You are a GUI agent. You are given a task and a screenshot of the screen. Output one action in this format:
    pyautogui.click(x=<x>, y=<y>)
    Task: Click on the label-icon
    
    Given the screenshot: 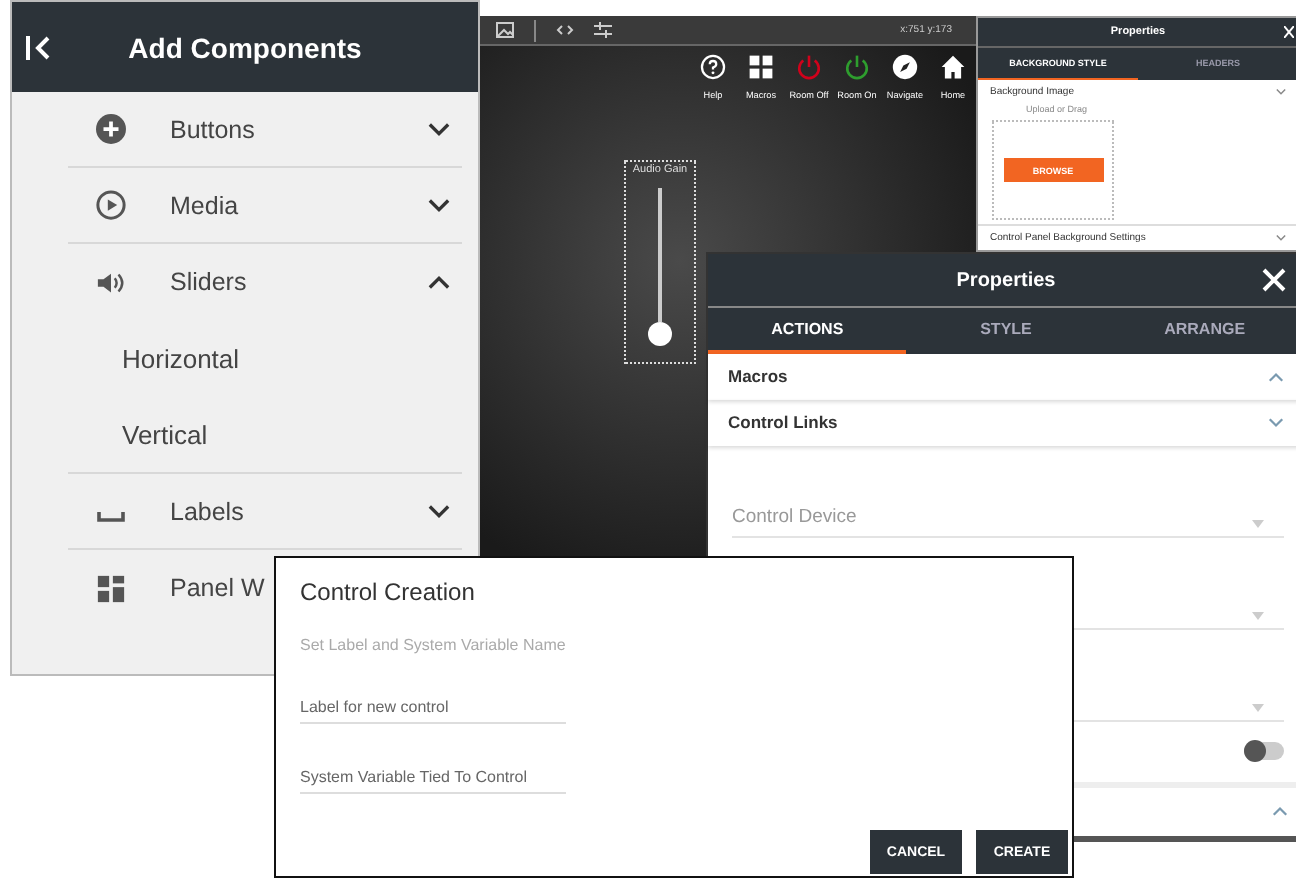 What is the action you would take?
    pyautogui.click(x=111, y=515)
    